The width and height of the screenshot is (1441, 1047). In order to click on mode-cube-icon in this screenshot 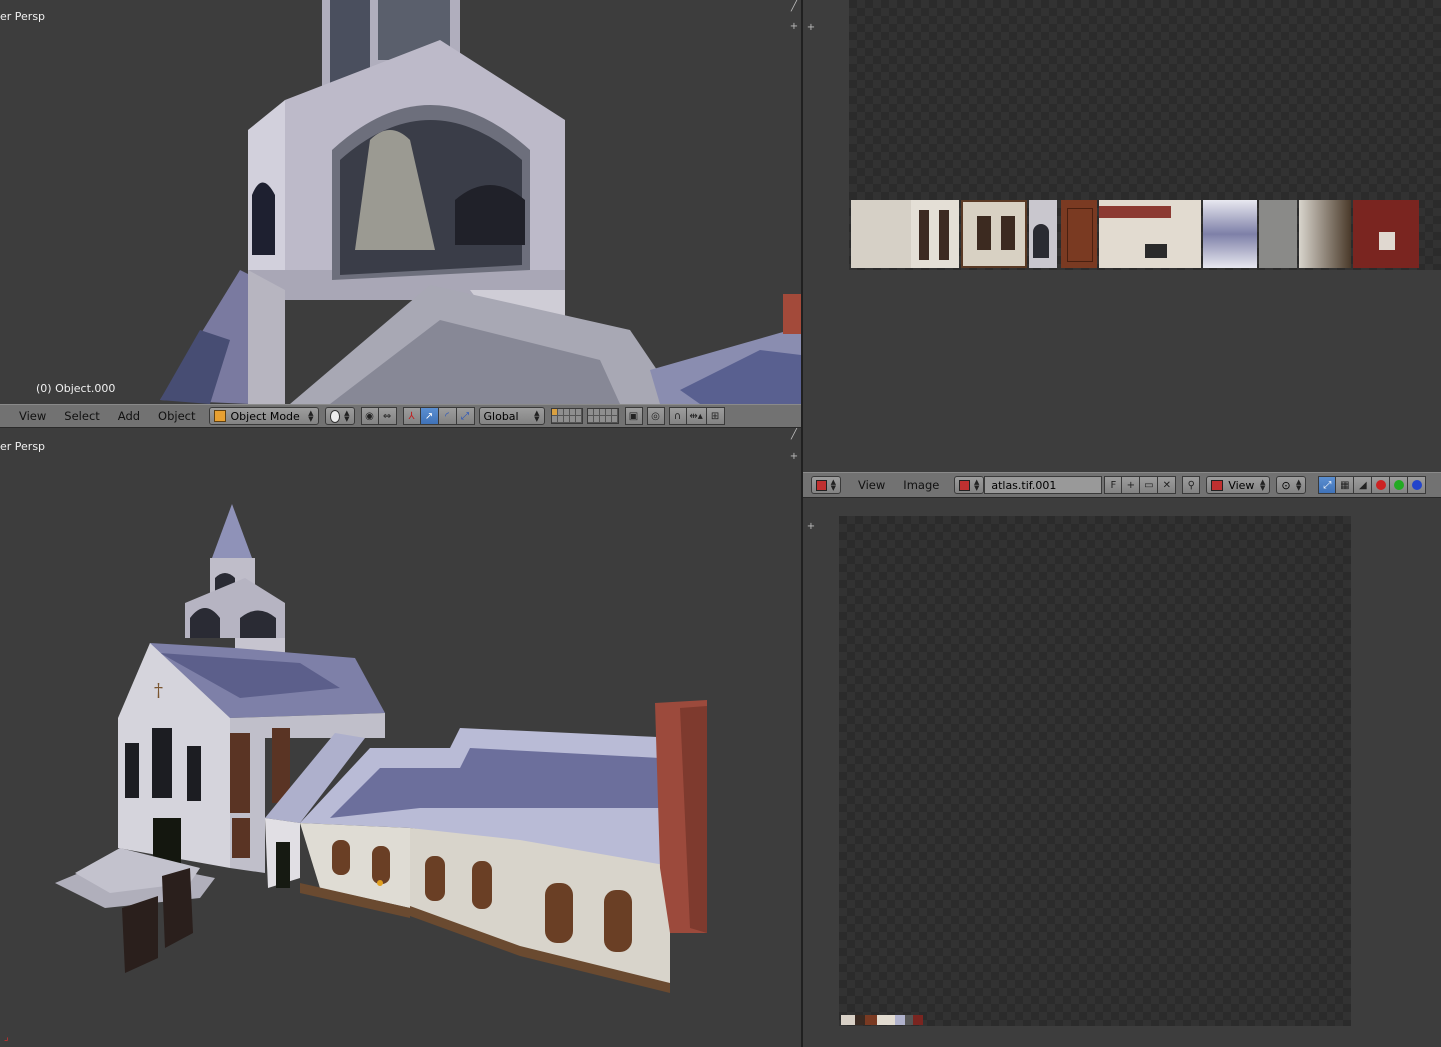, I will do `click(219, 416)`.